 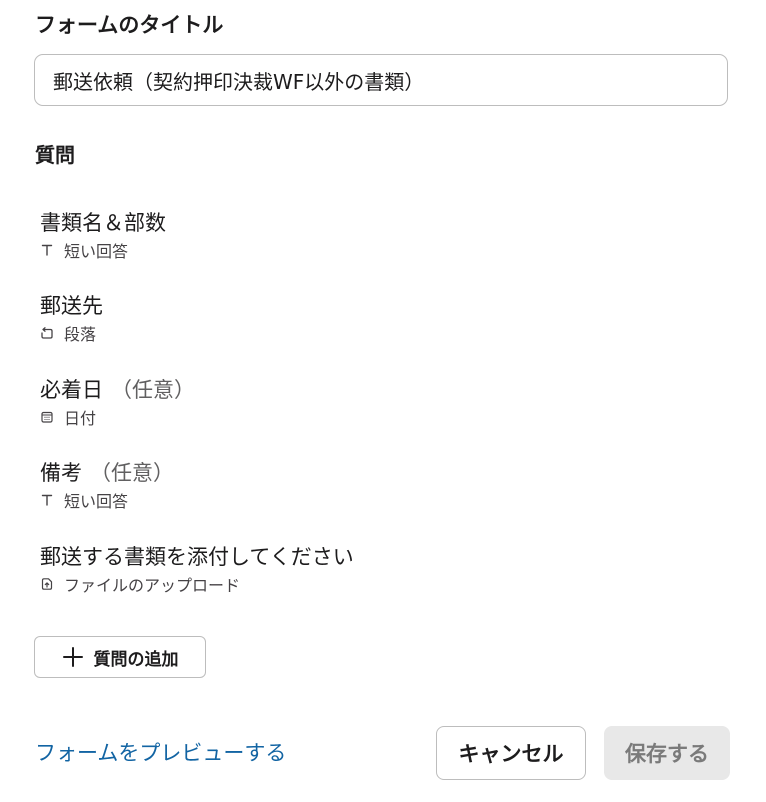 What do you see at coordinates (47, 333) in the screenshot?
I see `paragraph-icon` at bounding box center [47, 333].